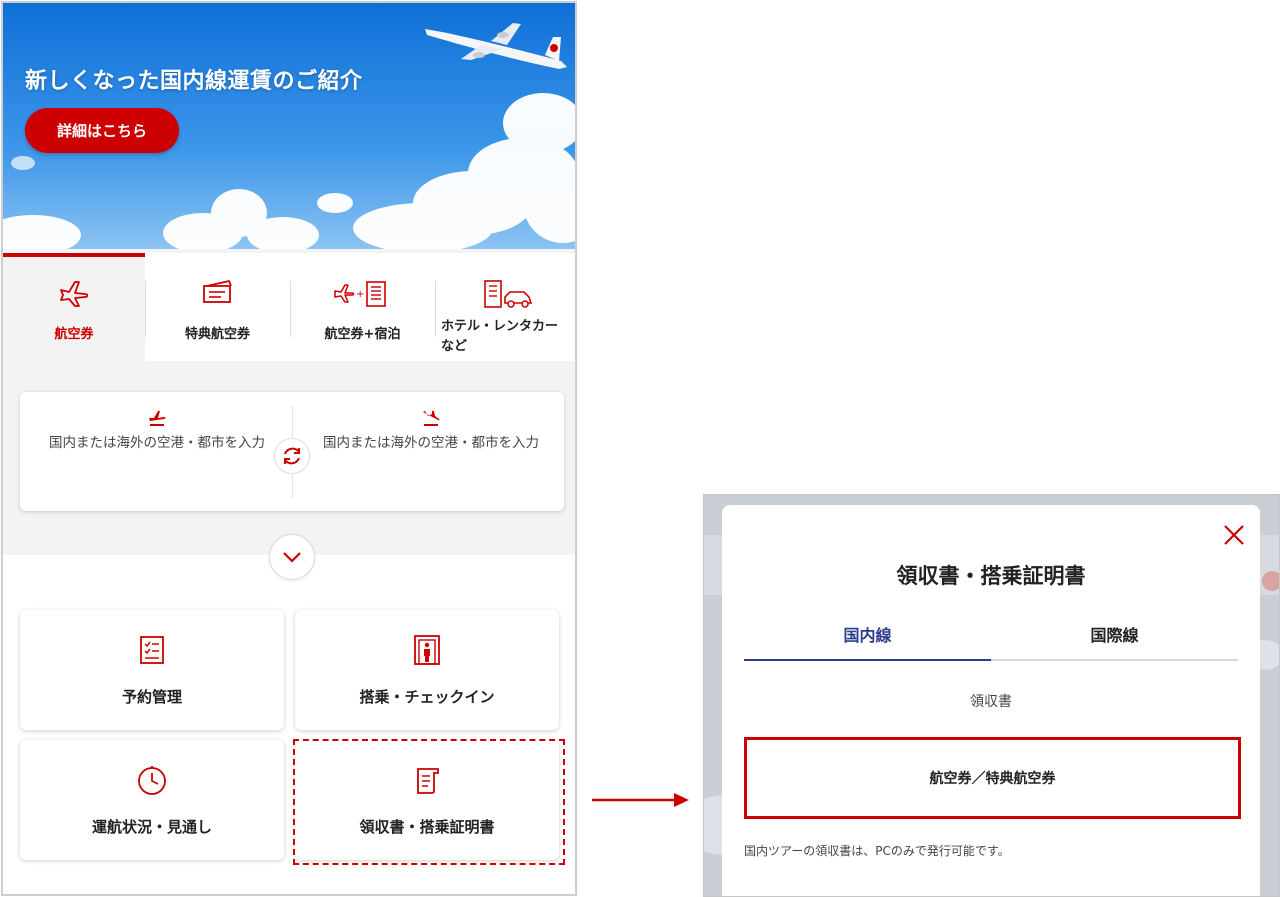  Describe the element at coordinates (427, 650) in the screenshot. I see `boarding-gate-icon` at that location.